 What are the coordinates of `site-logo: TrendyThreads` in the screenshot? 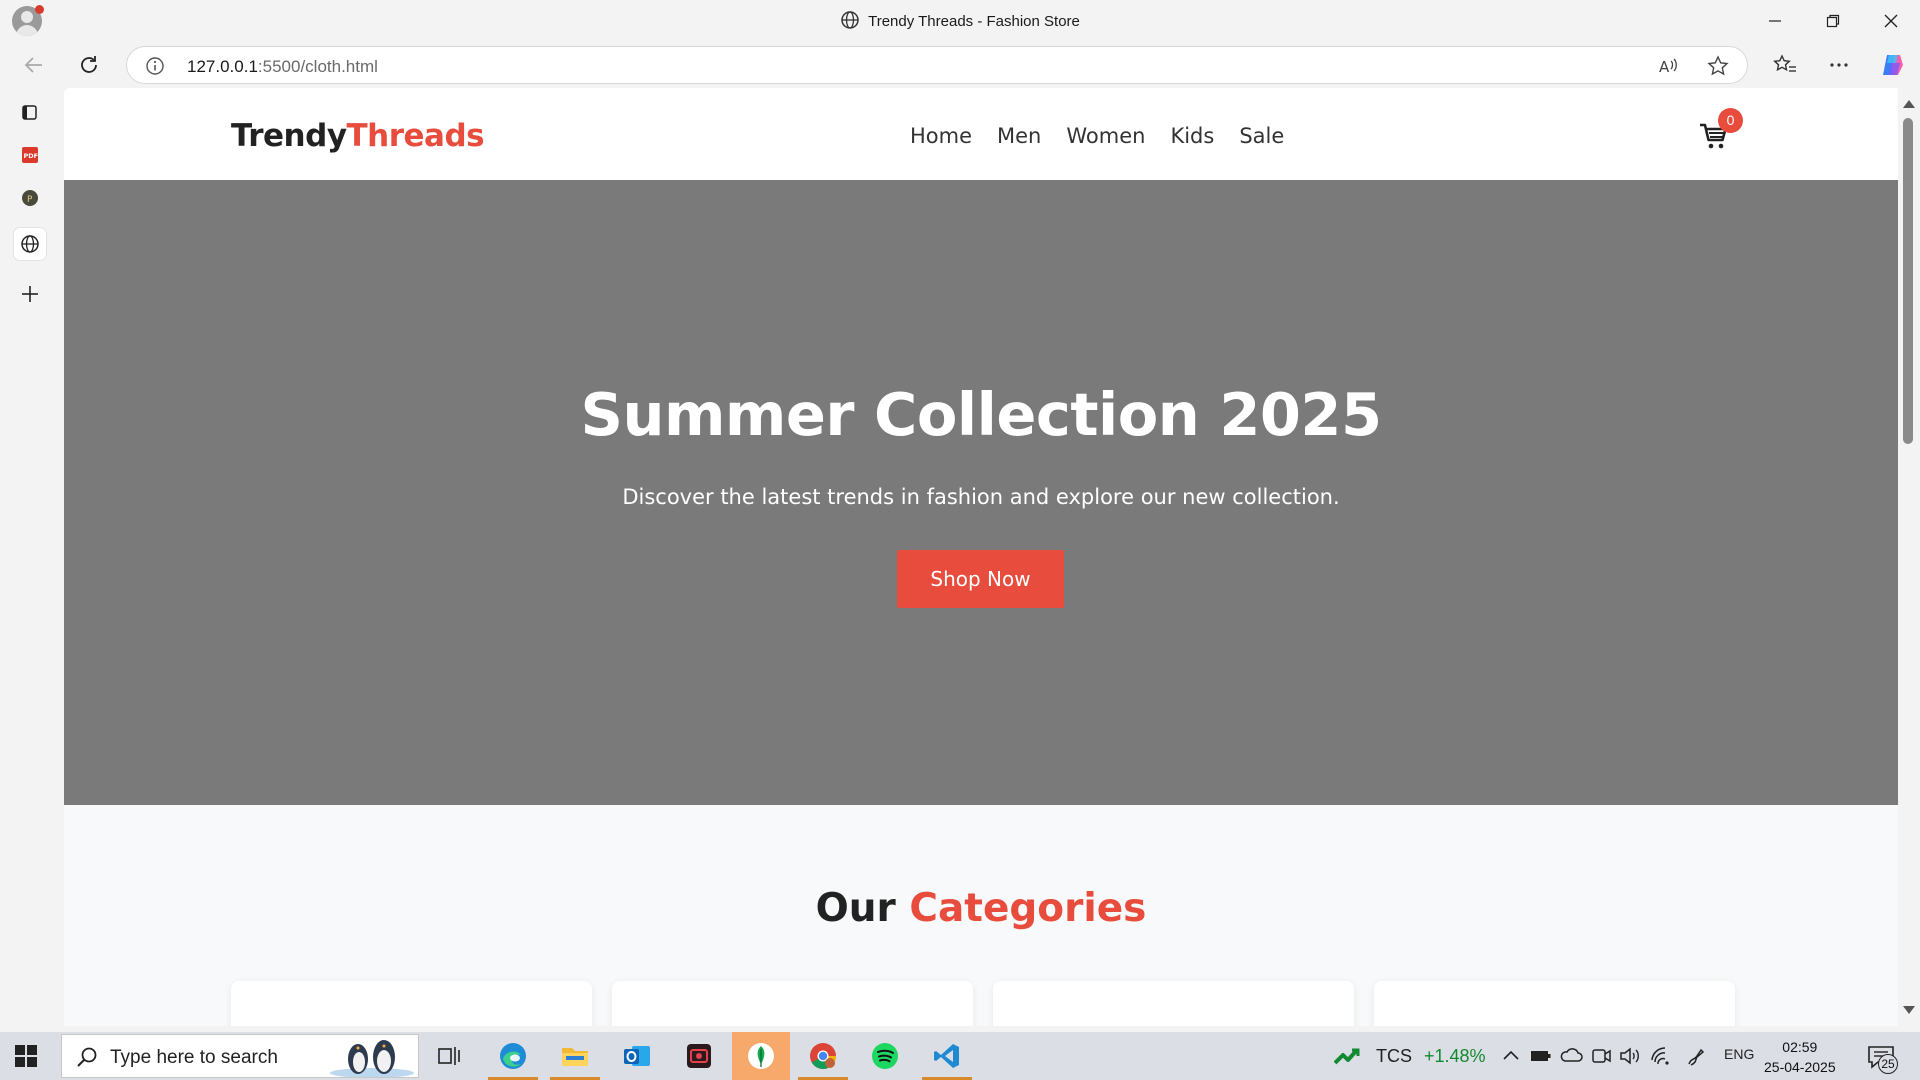 It's located at (358, 136).